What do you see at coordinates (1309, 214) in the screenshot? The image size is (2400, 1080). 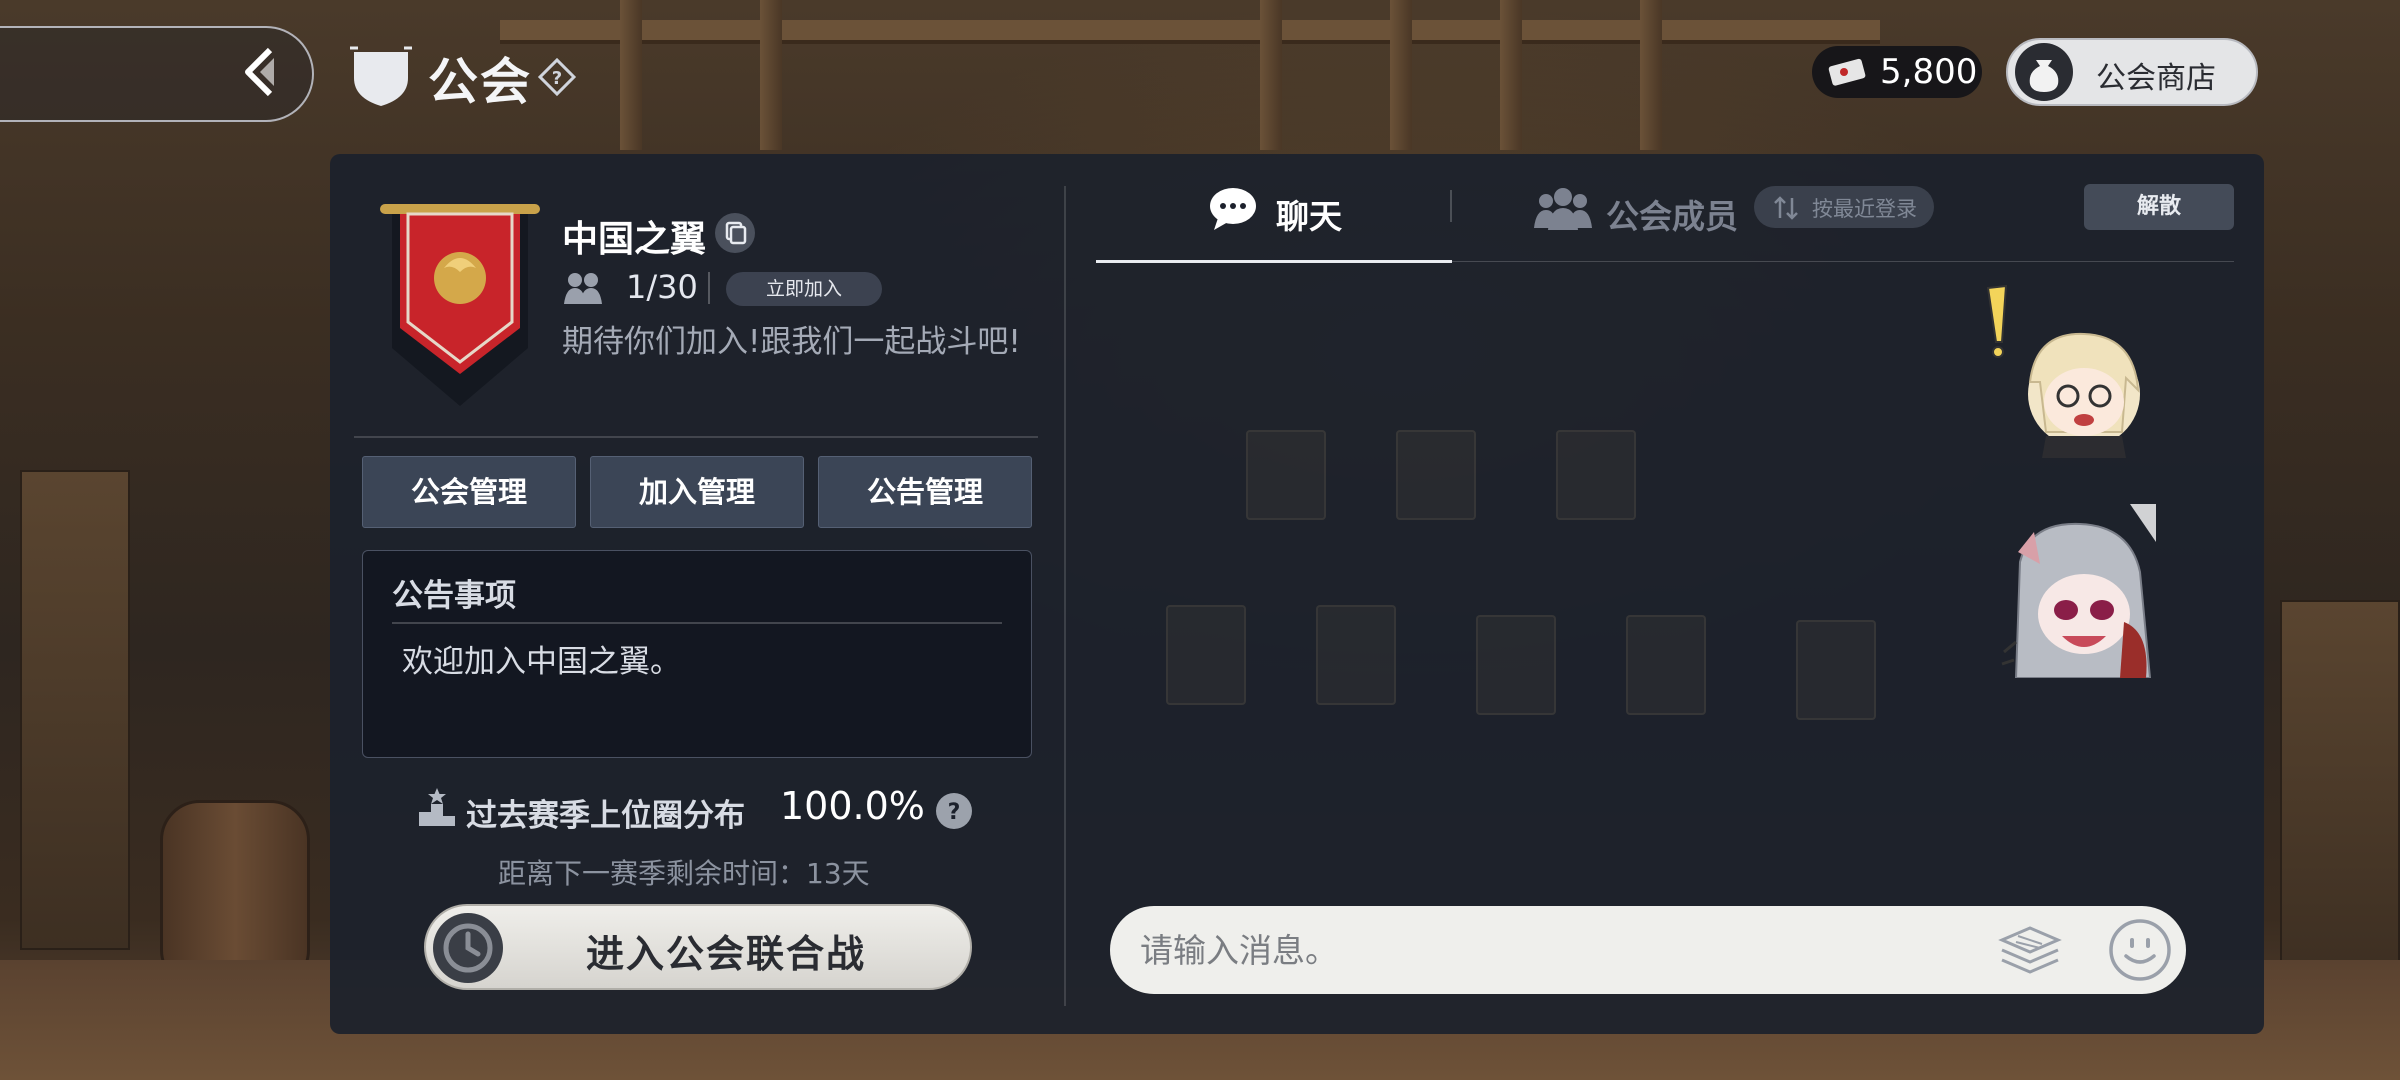 I see `tab-chat: 聊天` at bounding box center [1309, 214].